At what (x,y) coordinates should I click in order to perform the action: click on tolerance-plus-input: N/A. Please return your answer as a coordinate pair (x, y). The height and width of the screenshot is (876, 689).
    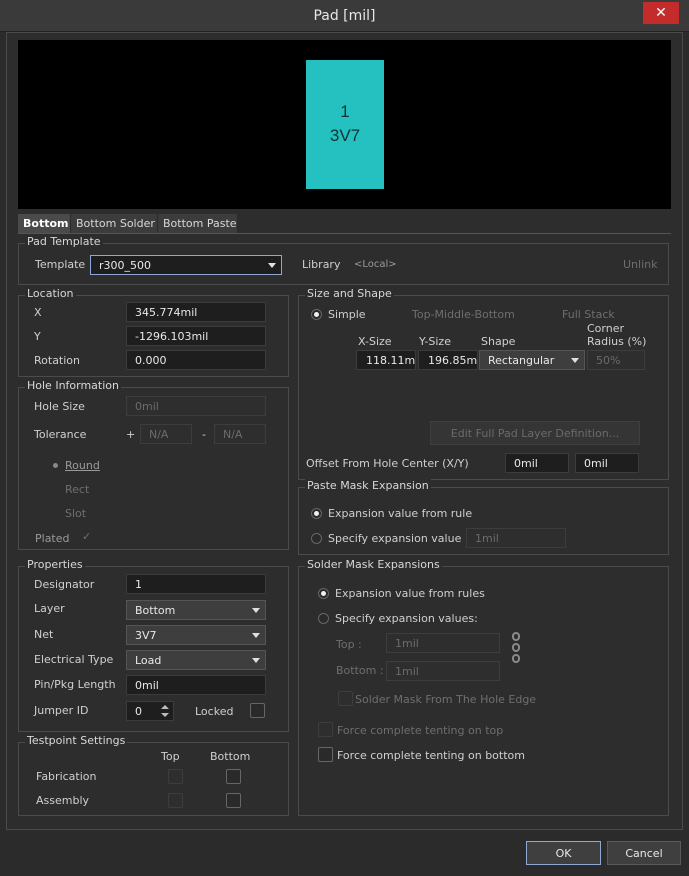
    Looking at the image, I should click on (166, 434).